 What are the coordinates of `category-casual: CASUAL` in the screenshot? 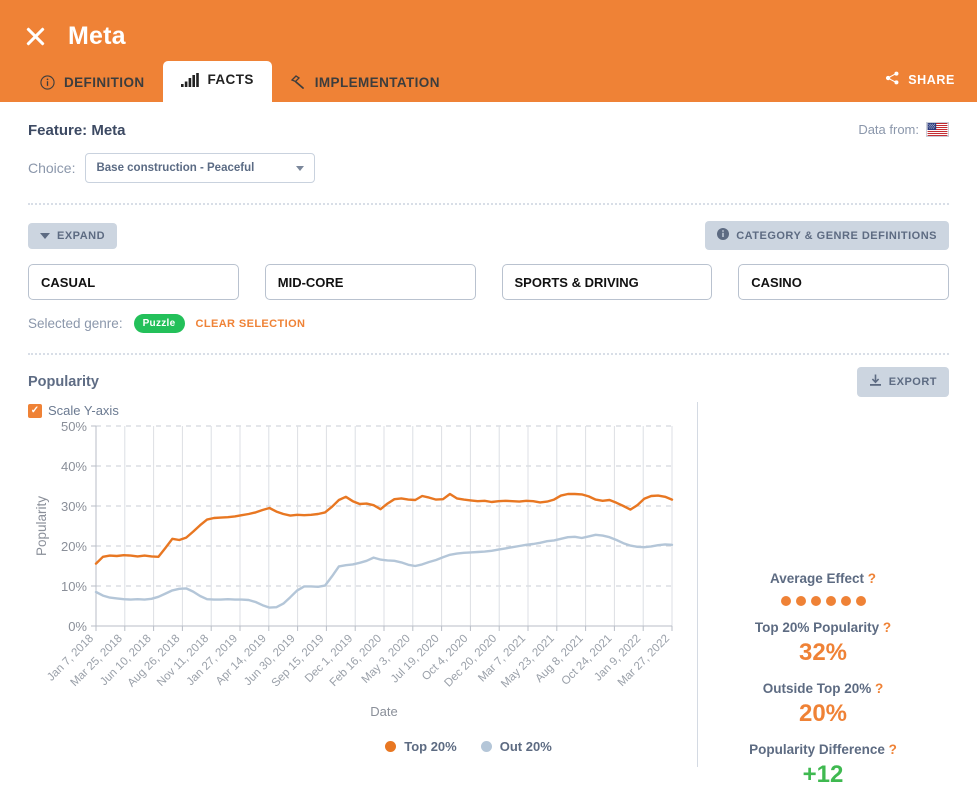 It's located at (133, 282).